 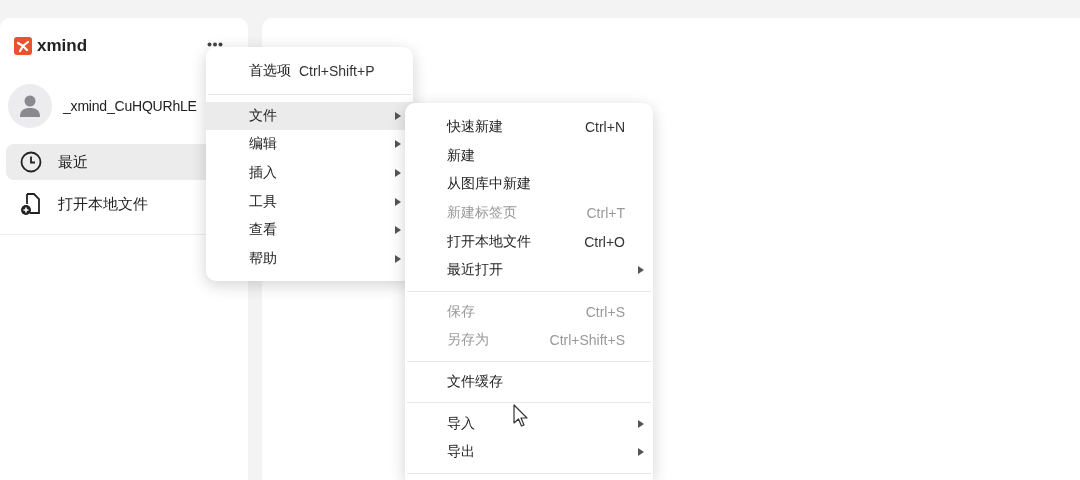 I want to click on menu-item: 导入, so click(x=529, y=423).